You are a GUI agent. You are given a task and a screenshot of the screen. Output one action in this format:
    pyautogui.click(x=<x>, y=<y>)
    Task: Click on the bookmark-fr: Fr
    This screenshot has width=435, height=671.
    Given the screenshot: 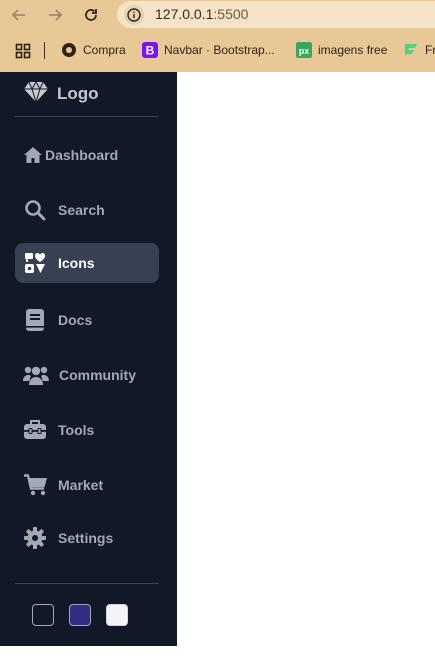 What is the action you would take?
    pyautogui.click(x=419, y=50)
    